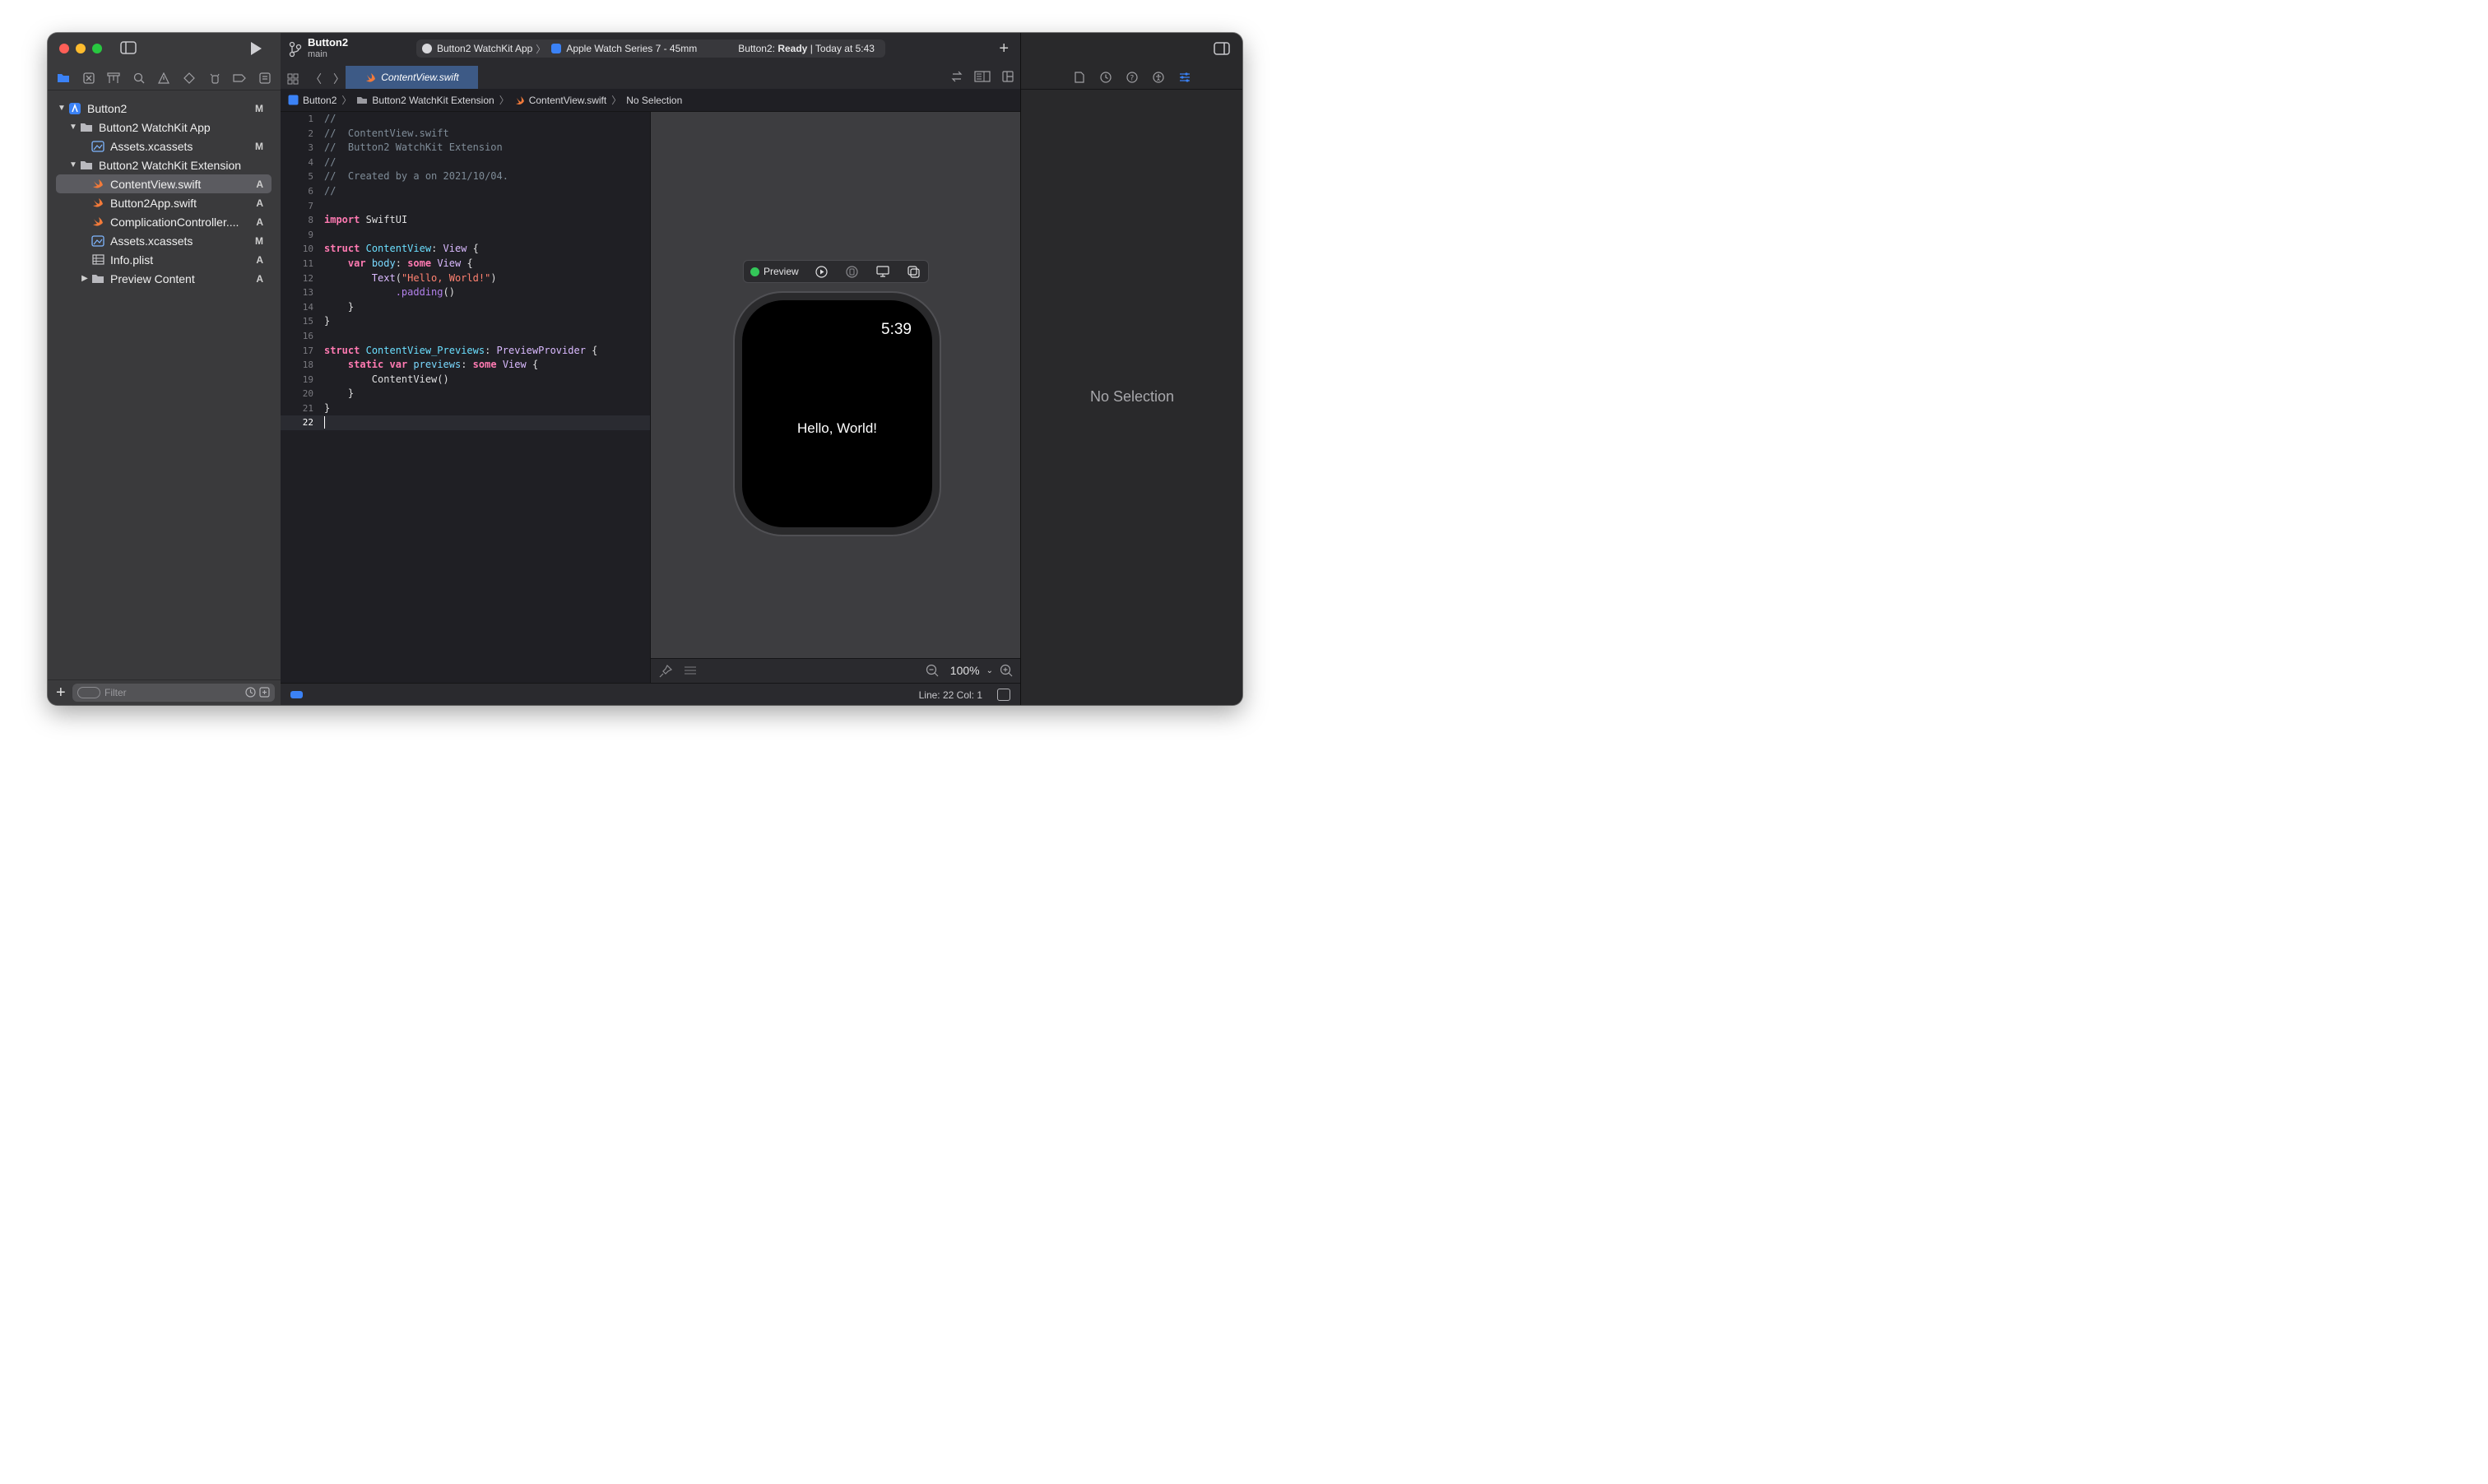  Describe the element at coordinates (308, 394) in the screenshot. I see `line-number: 20` at that location.